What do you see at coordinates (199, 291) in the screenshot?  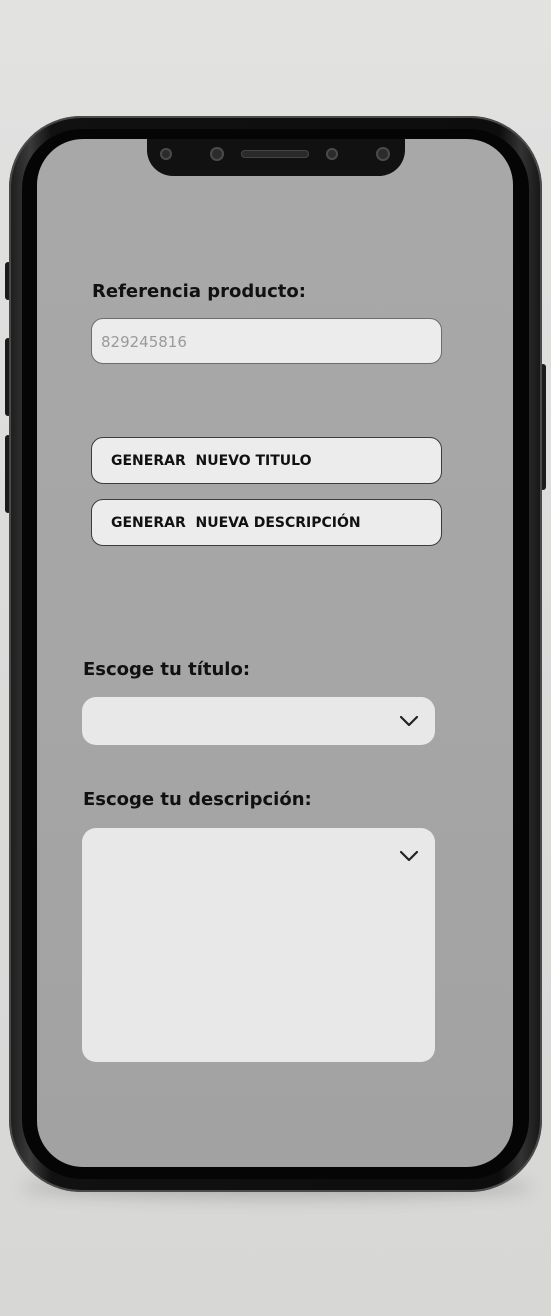 I see `reference-label: Referencia producto:` at bounding box center [199, 291].